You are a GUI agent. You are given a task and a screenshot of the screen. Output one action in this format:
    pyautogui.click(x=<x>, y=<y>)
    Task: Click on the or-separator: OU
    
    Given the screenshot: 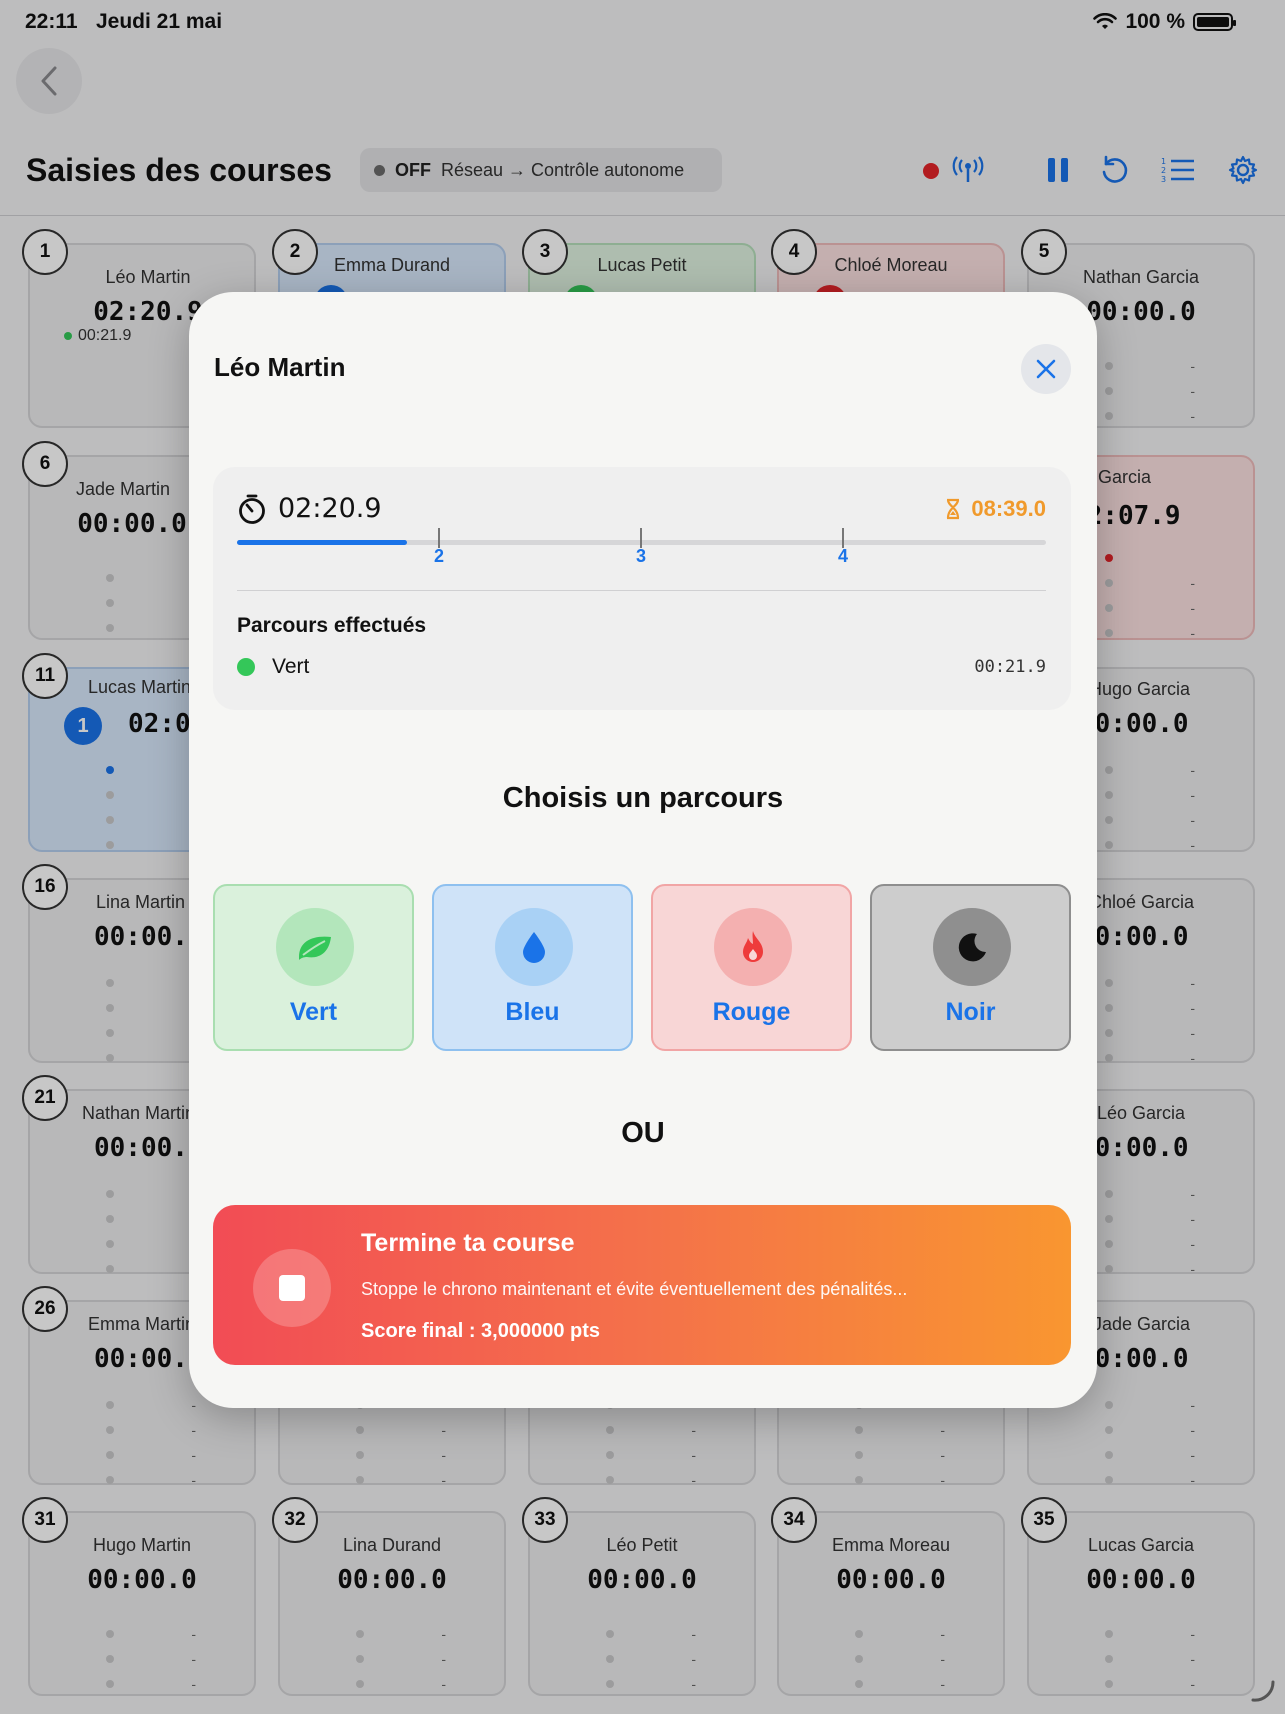 What is the action you would take?
    pyautogui.click(x=643, y=1133)
    